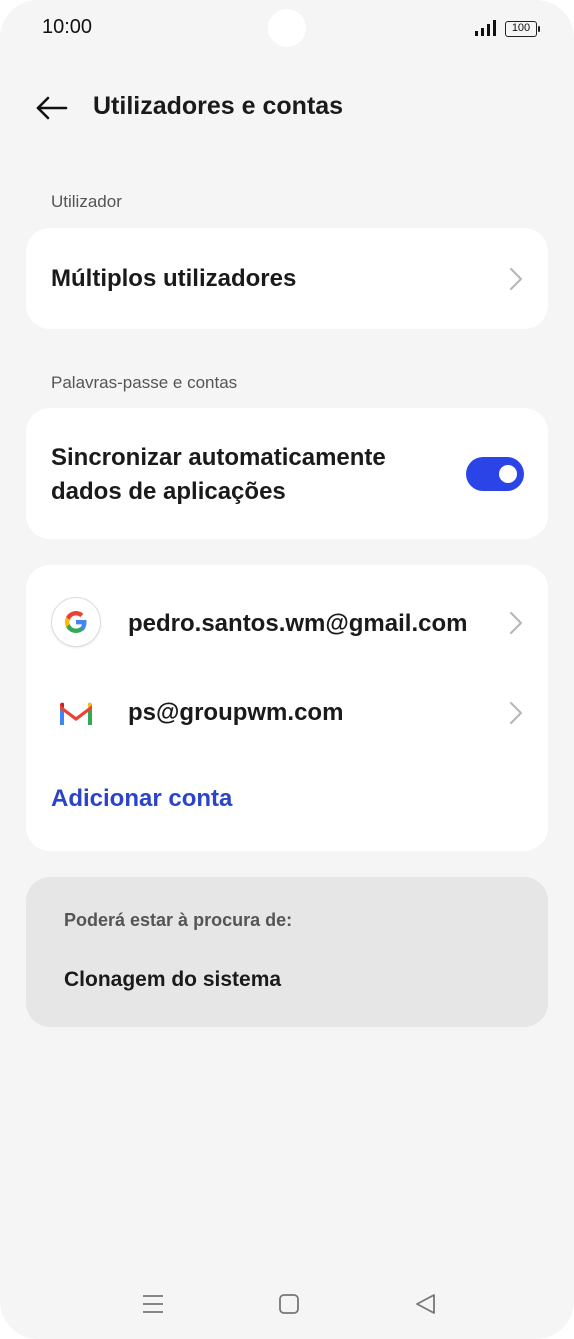  I want to click on home-icon, so click(289, 1304).